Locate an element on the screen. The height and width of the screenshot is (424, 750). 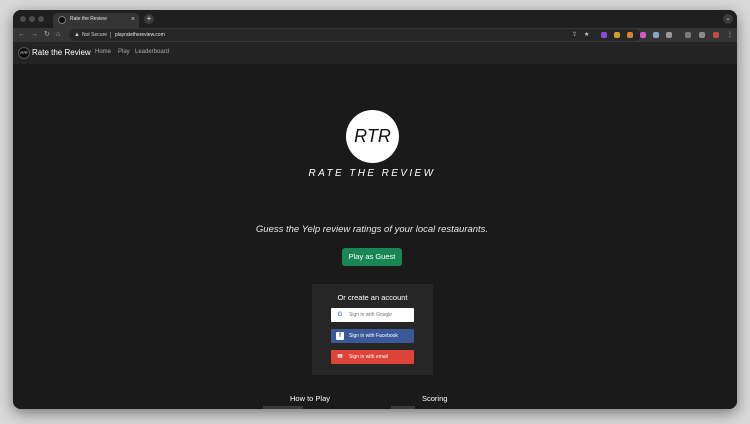
account-panel-title: Or create an account is located at coordinates (372, 297).